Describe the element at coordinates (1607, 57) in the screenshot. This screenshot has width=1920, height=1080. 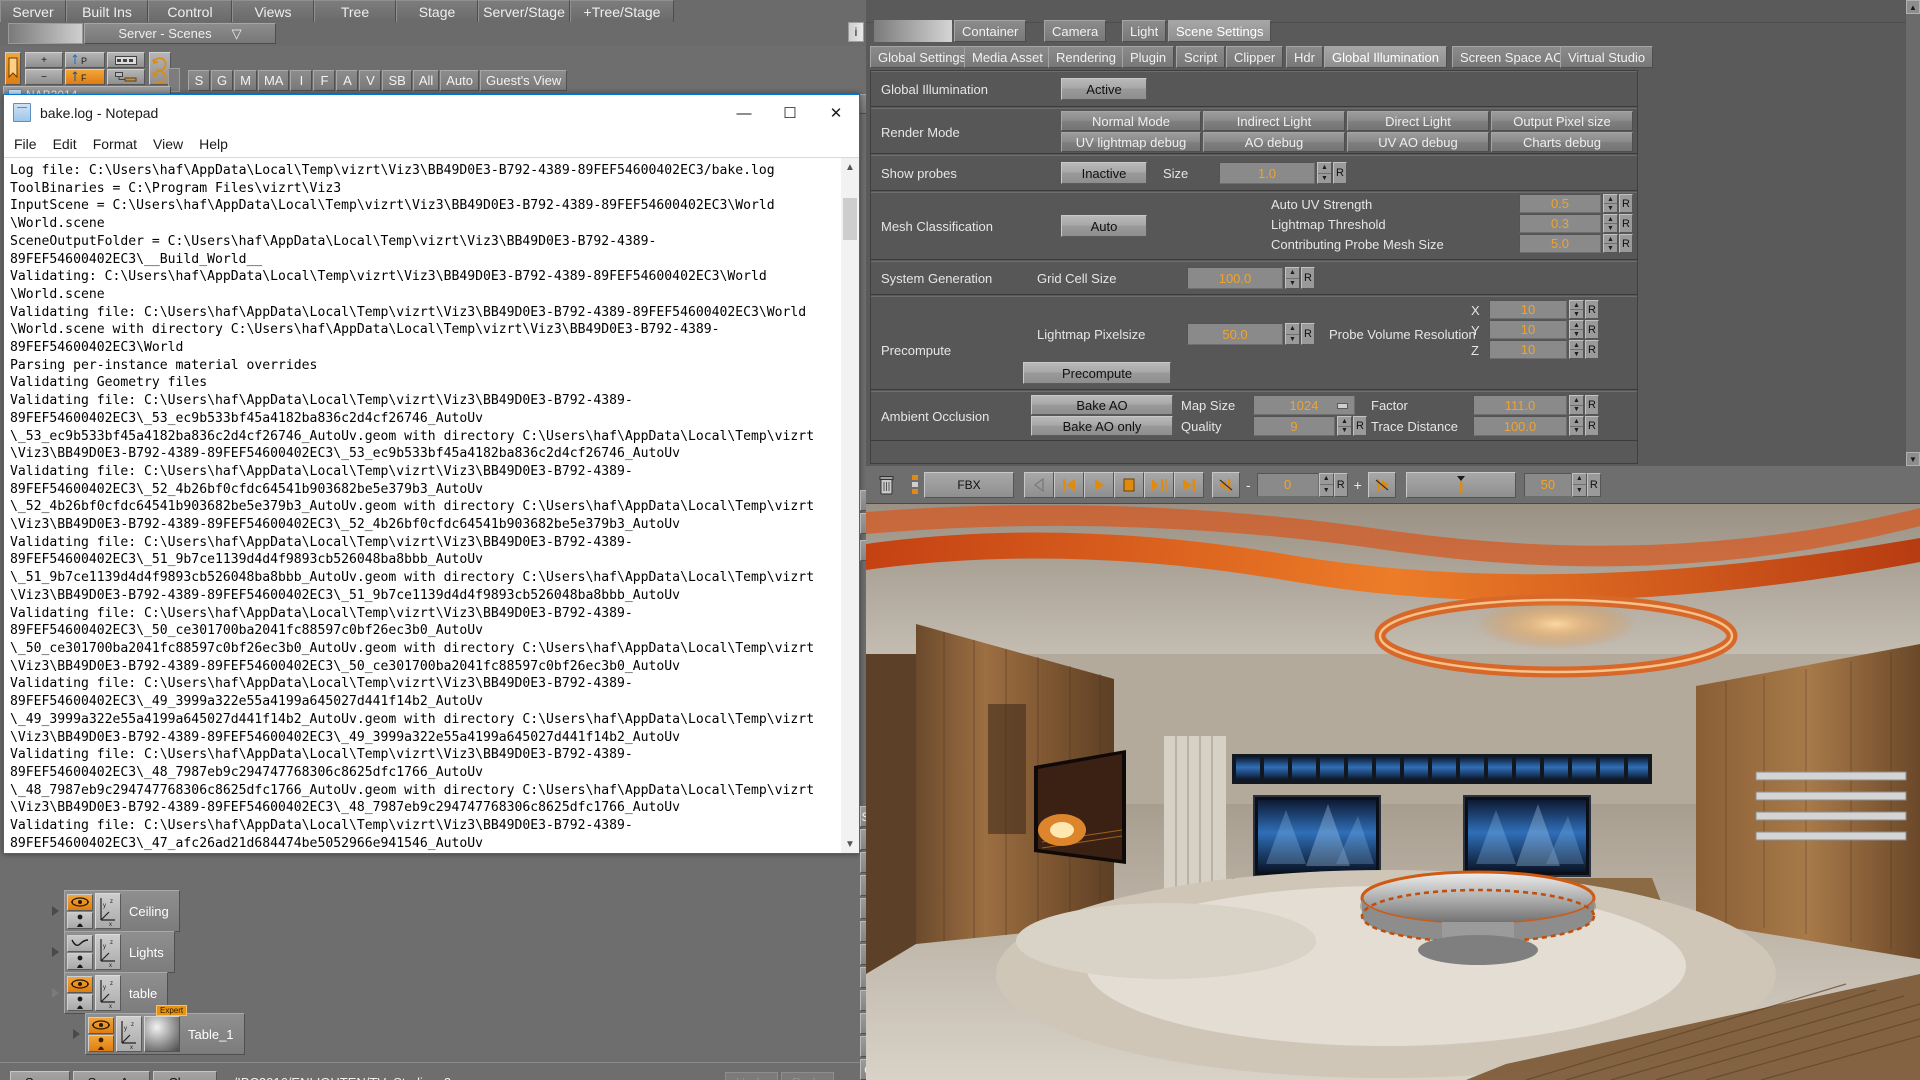
I see `tab-virtual-studio: Virtual Studio` at that location.